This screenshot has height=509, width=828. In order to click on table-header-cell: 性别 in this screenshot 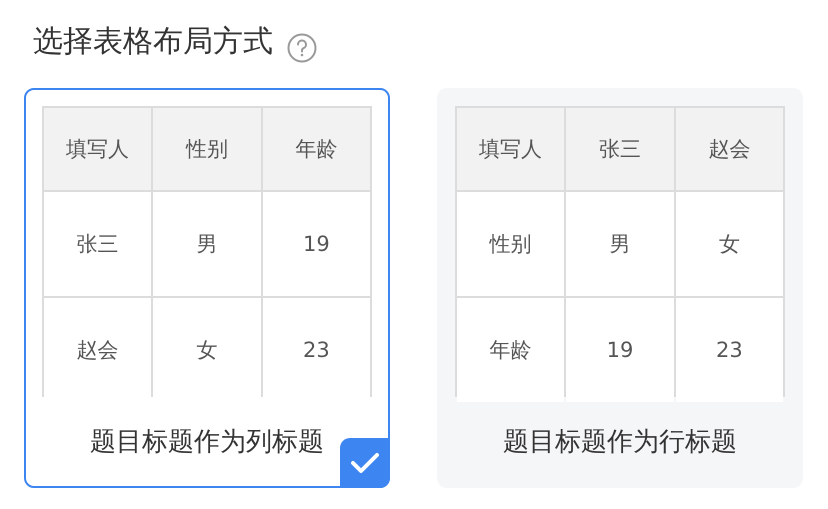, I will do `click(207, 149)`.